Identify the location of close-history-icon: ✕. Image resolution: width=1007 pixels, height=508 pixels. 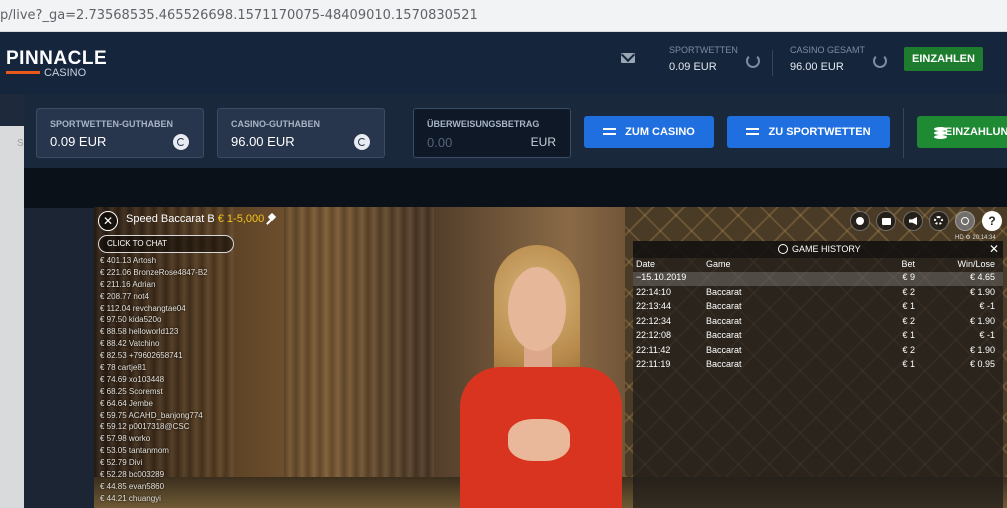
(994, 249).